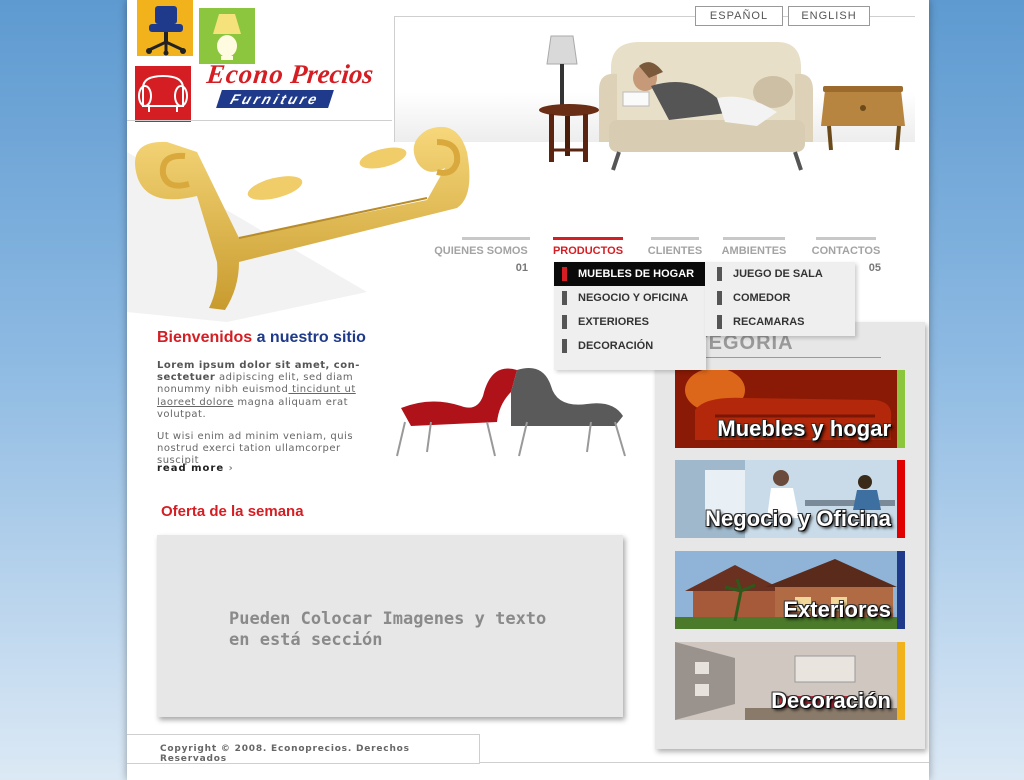 The height and width of the screenshot is (780, 1024). I want to click on menu-item-juego-sala: JUEGO DE SALA, so click(780, 274).